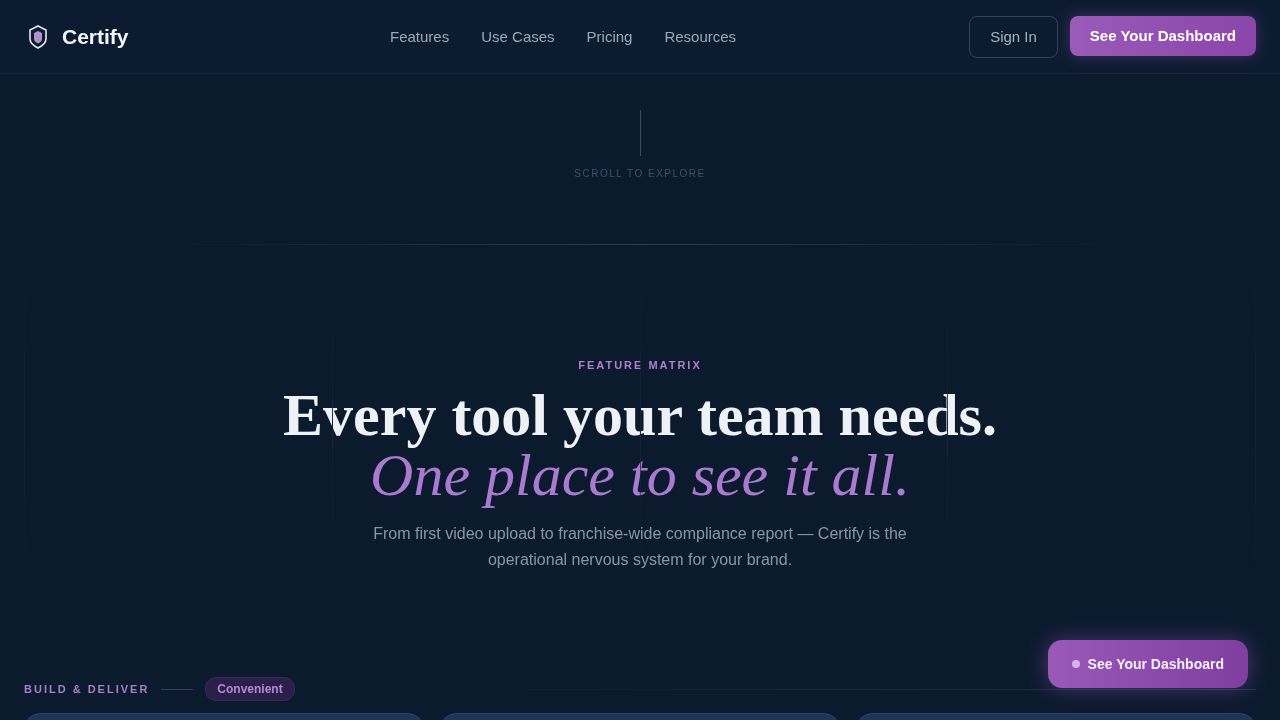 The image size is (1280, 720). Describe the element at coordinates (38, 36) in the screenshot. I see `shield-logo-icon` at that location.